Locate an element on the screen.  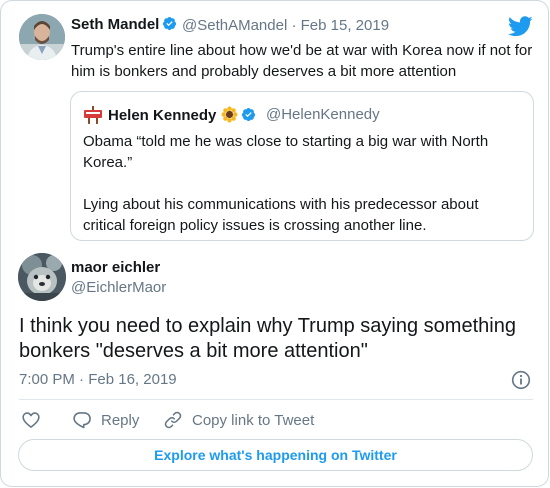
like-button is located at coordinates (31, 420).